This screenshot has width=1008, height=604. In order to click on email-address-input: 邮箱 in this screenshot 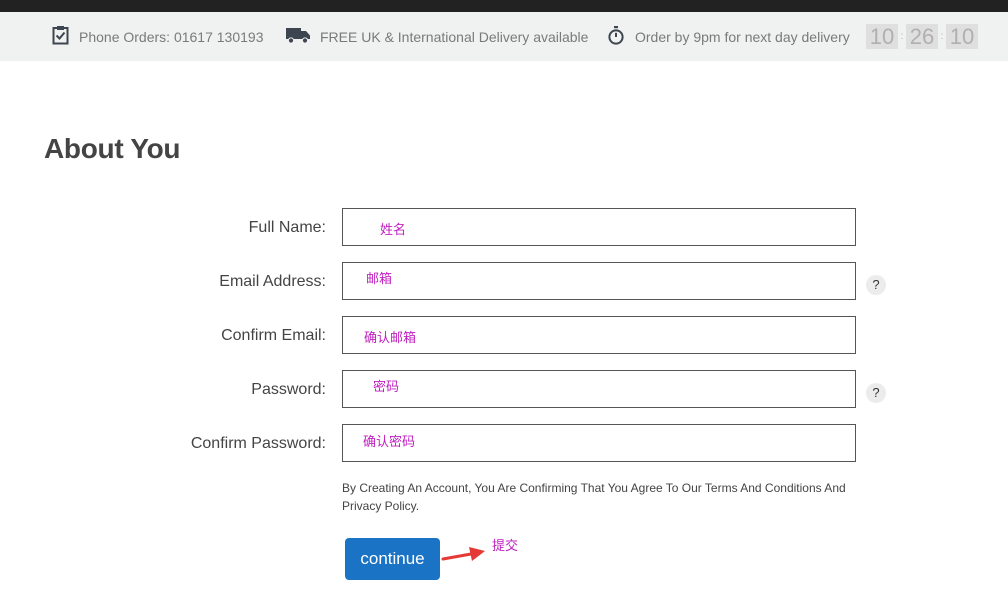, I will do `click(599, 281)`.